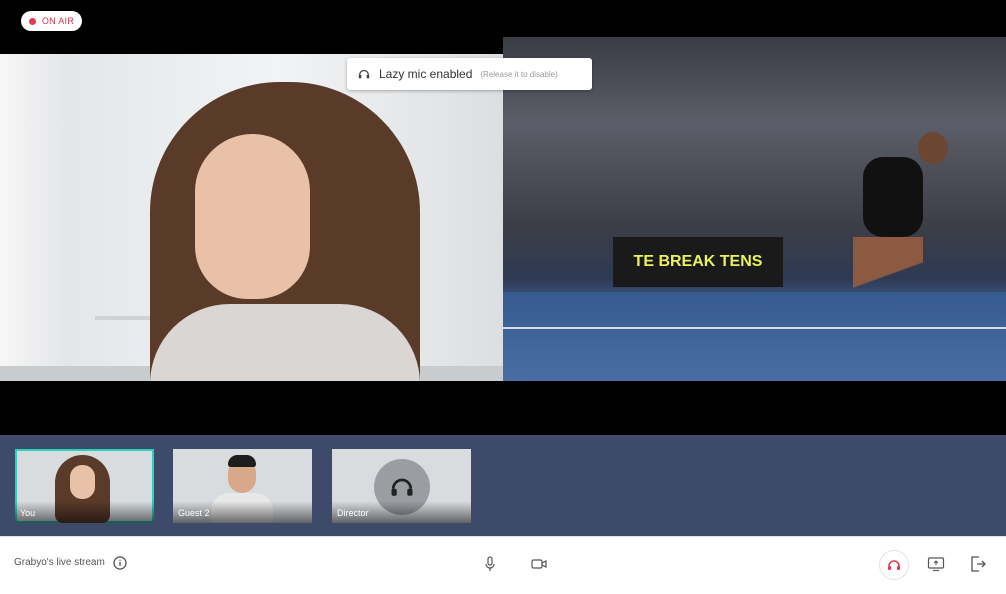 The width and height of the screenshot is (1006, 594). Describe the element at coordinates (893, 197) in the screenshot. I see `player-torso` at that location.